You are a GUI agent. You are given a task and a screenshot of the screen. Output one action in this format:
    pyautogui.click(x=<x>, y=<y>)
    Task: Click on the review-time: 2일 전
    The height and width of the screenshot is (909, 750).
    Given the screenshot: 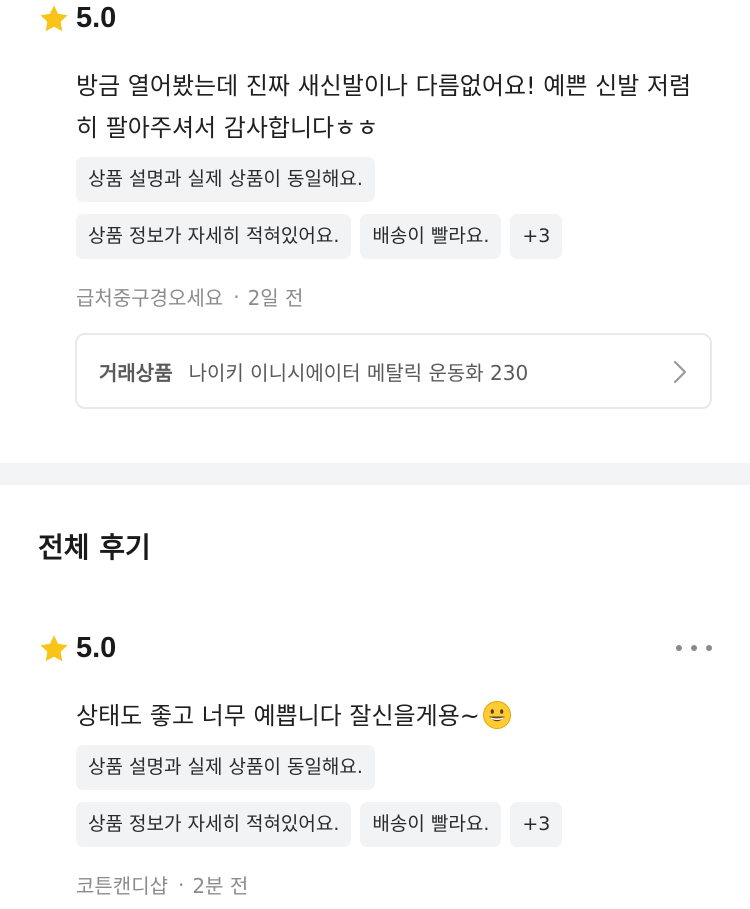 What is the action you would take?
    pyautogui.click(x=275, y=298)
    